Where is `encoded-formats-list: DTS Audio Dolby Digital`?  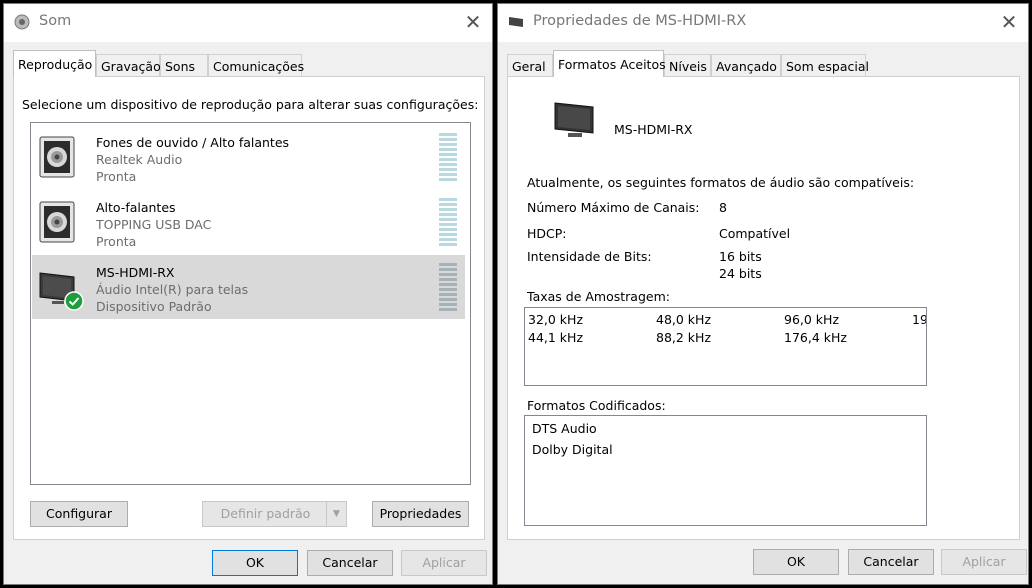 encoded-formats-list: DTS Audio Dolby Digital is located at coordinates (725, 470).